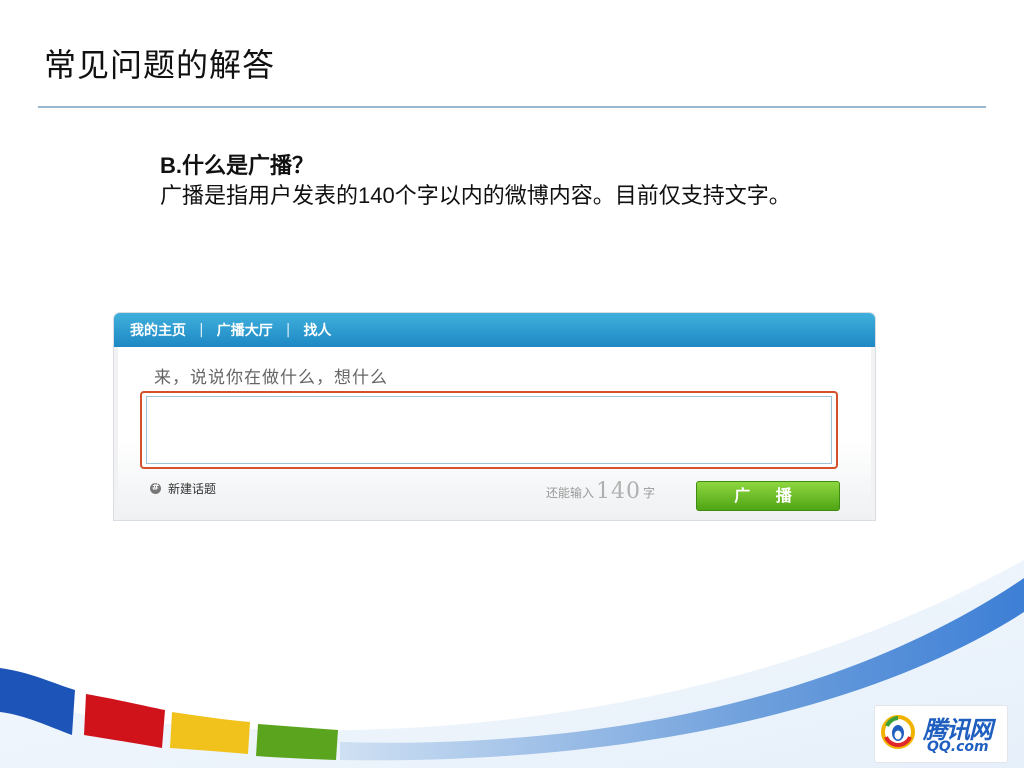 The image size is (1024, 768). What do you see at coordinates (480, 182) in the screenshot?
I see `faq-block: B.什么是广播？ 广播是指用户发表的140个字以内的微博内容。目前仅支持文字。` at bounding box center [480, 182].